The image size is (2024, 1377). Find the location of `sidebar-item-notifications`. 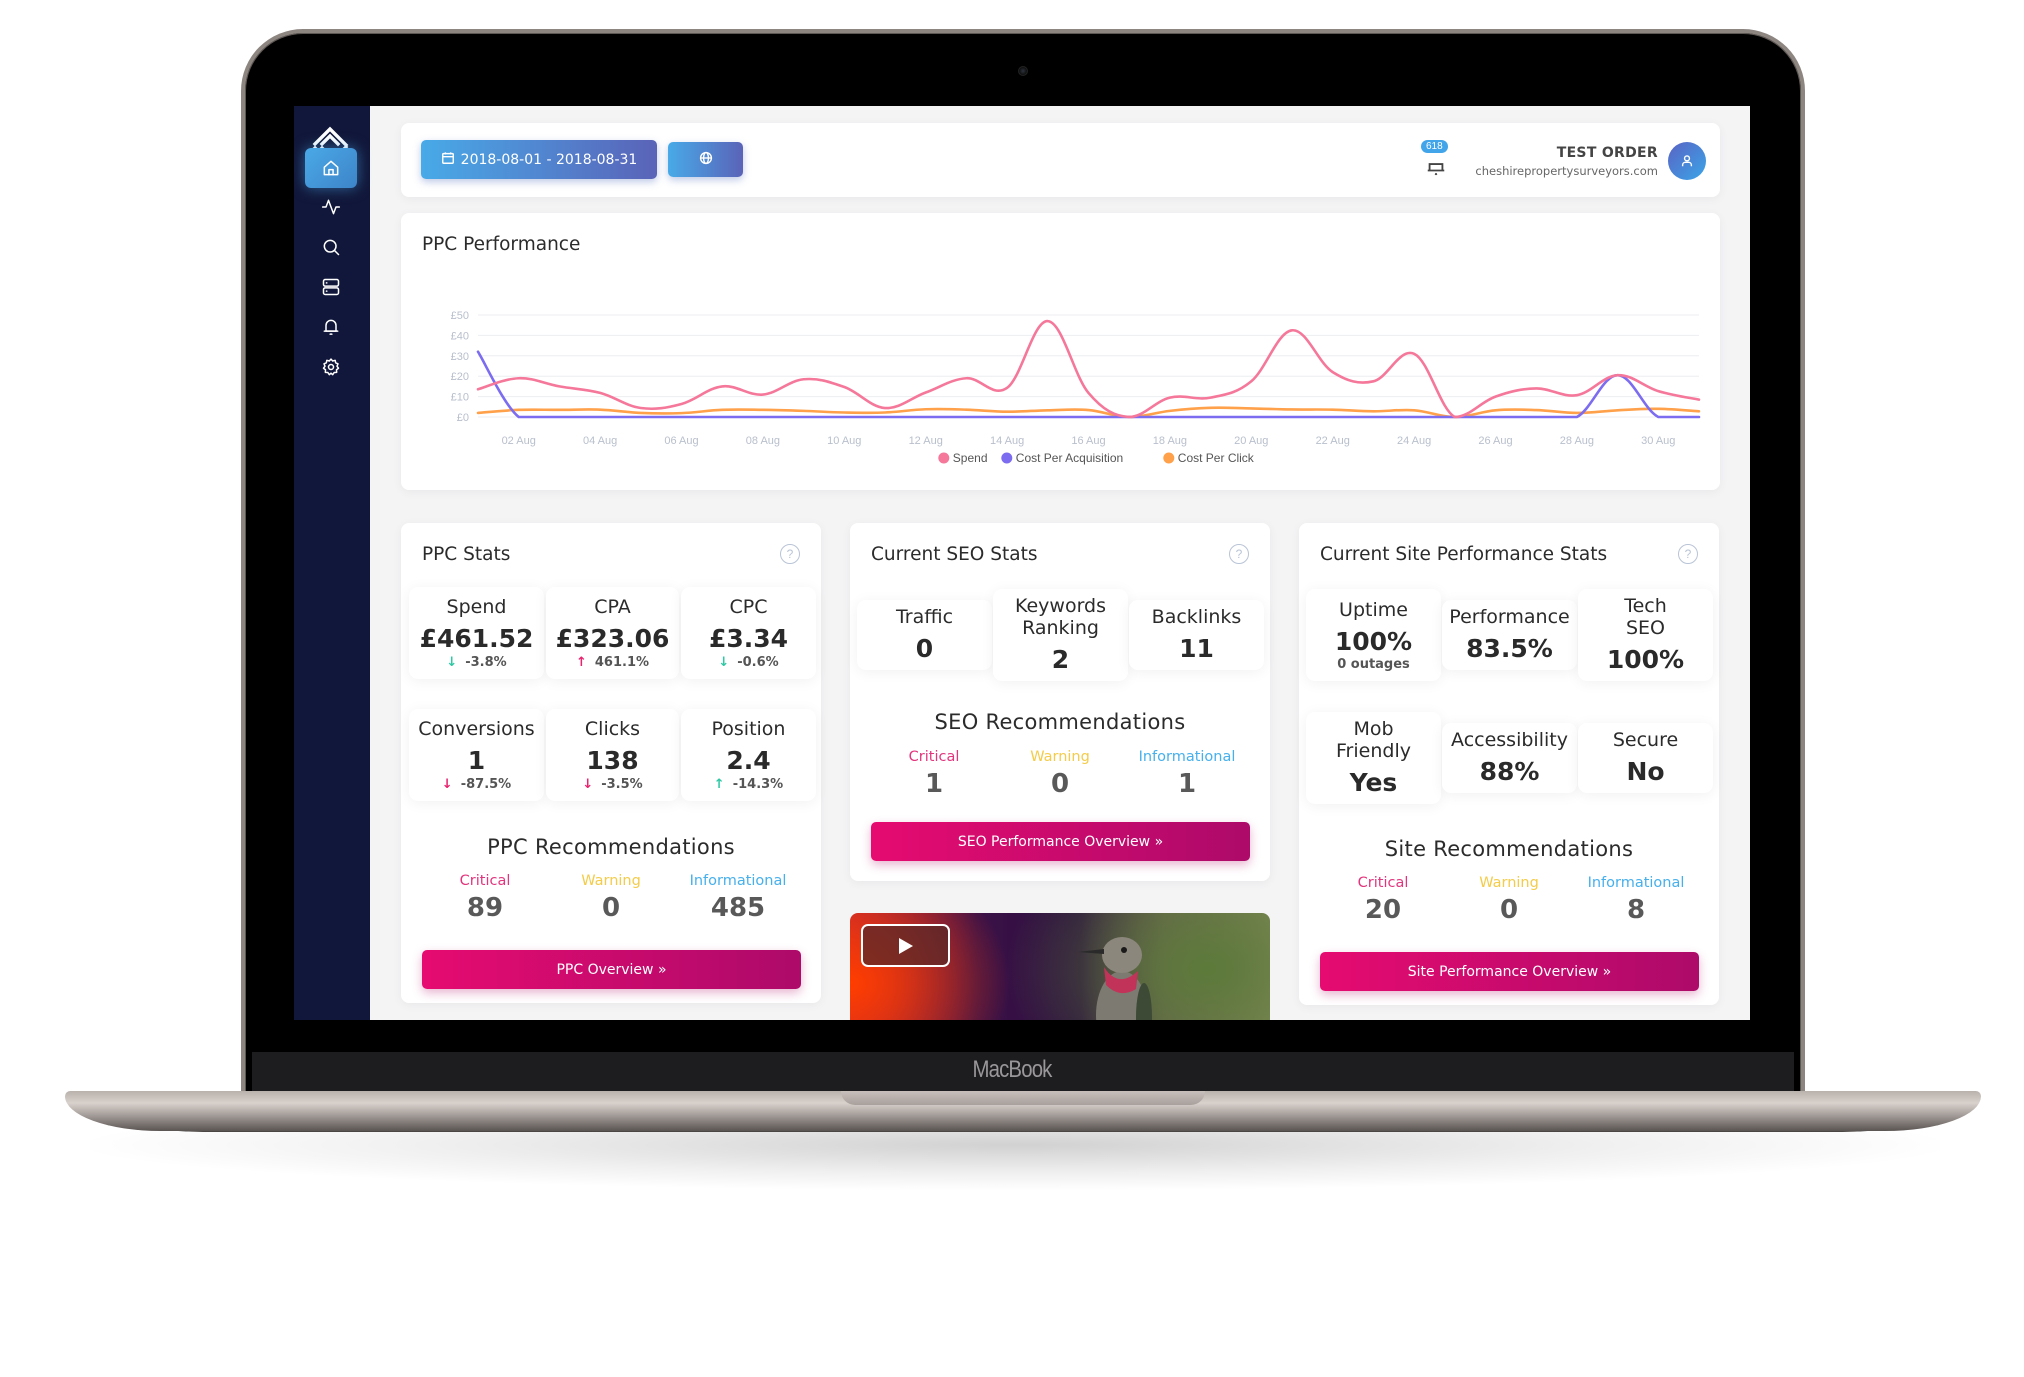

sidebar-item-notifications is located at coordinates (331, 327).